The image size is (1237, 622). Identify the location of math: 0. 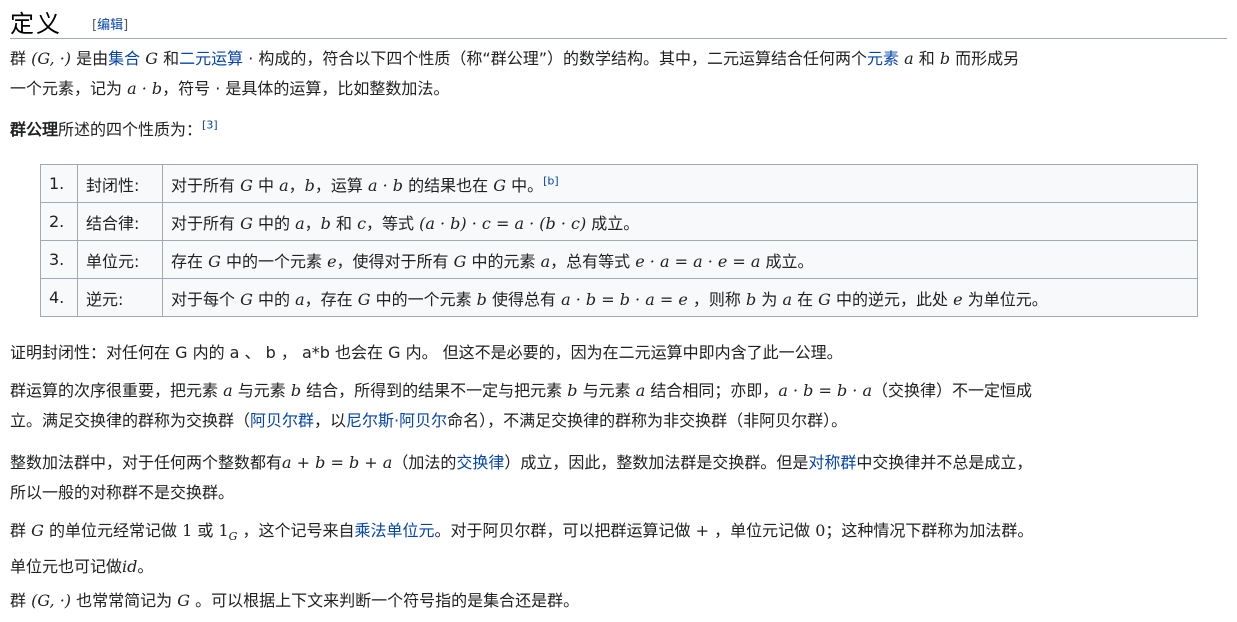
(820, 530).